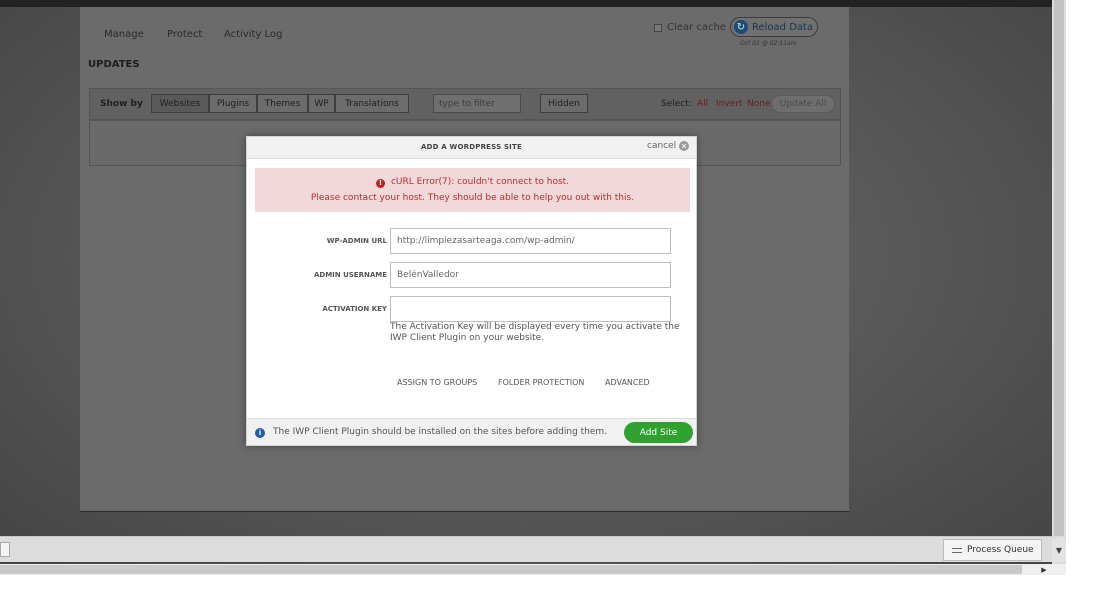 The width and height of the screenshot is (1100, 598). Describe the element at coordinates (511, 569) in the screenshot. I see `horizontal-scrollbar-thumb` at that location.